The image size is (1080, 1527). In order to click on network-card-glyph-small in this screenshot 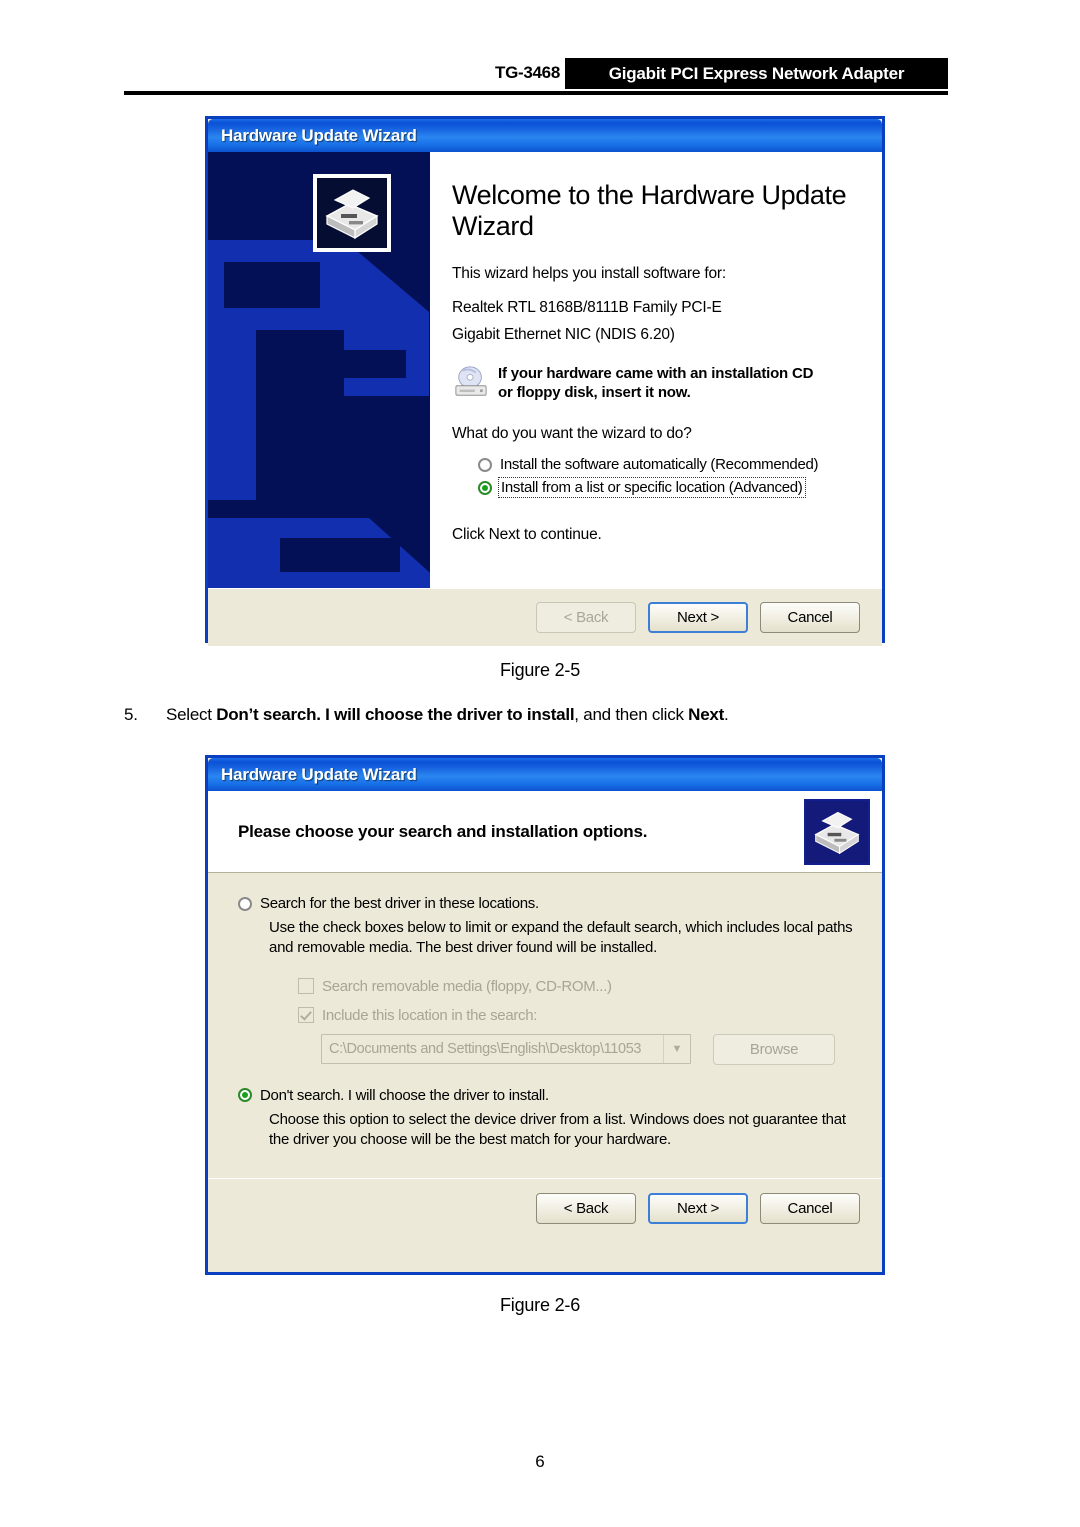, I will do `click(837, 832)`.